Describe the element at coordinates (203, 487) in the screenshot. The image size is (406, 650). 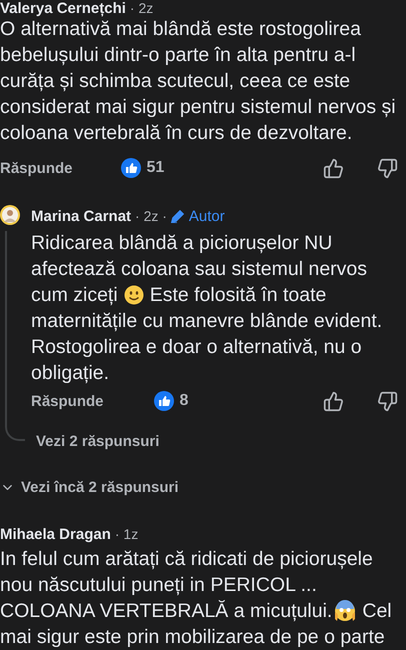
I see `view-more-replies-link: Vezi încă 2 răspunsuri` at that location.